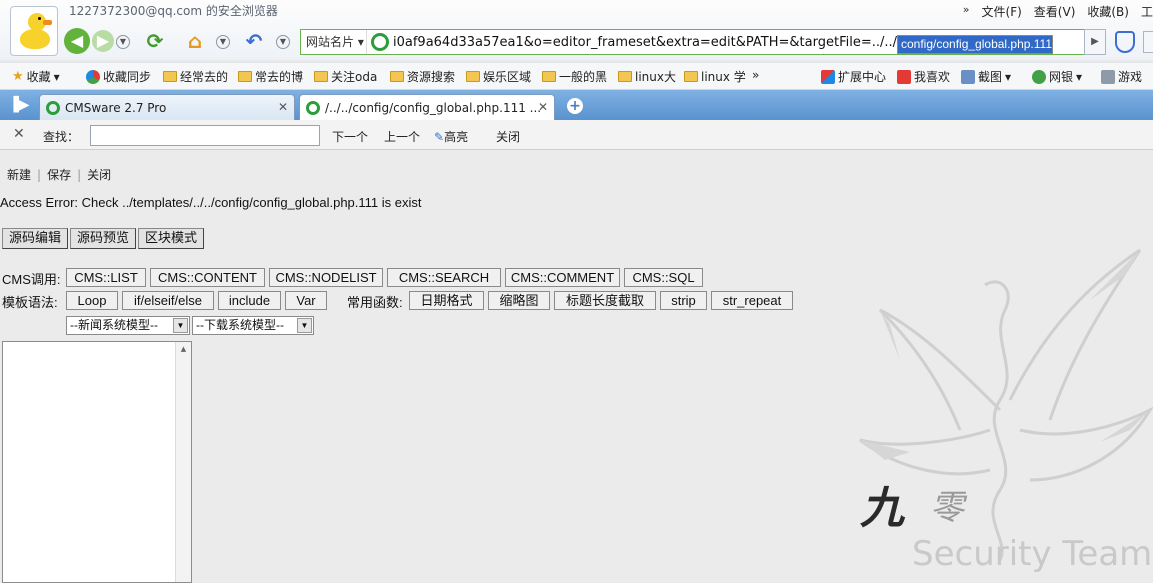  What do you see at coordinates (647, 76) in the screenshot?
I see `fav-folder-7: linux大` at bounding box center [647, 76].